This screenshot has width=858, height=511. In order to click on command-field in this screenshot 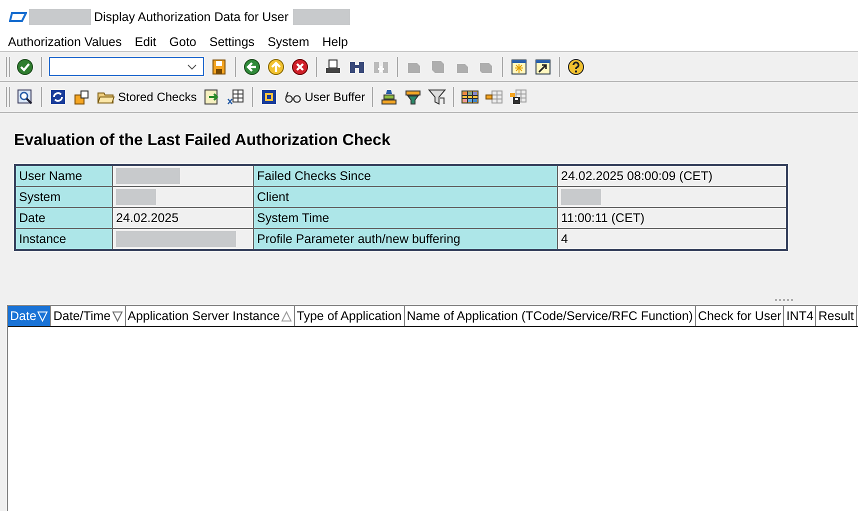, I will do `click(126, 66)`.